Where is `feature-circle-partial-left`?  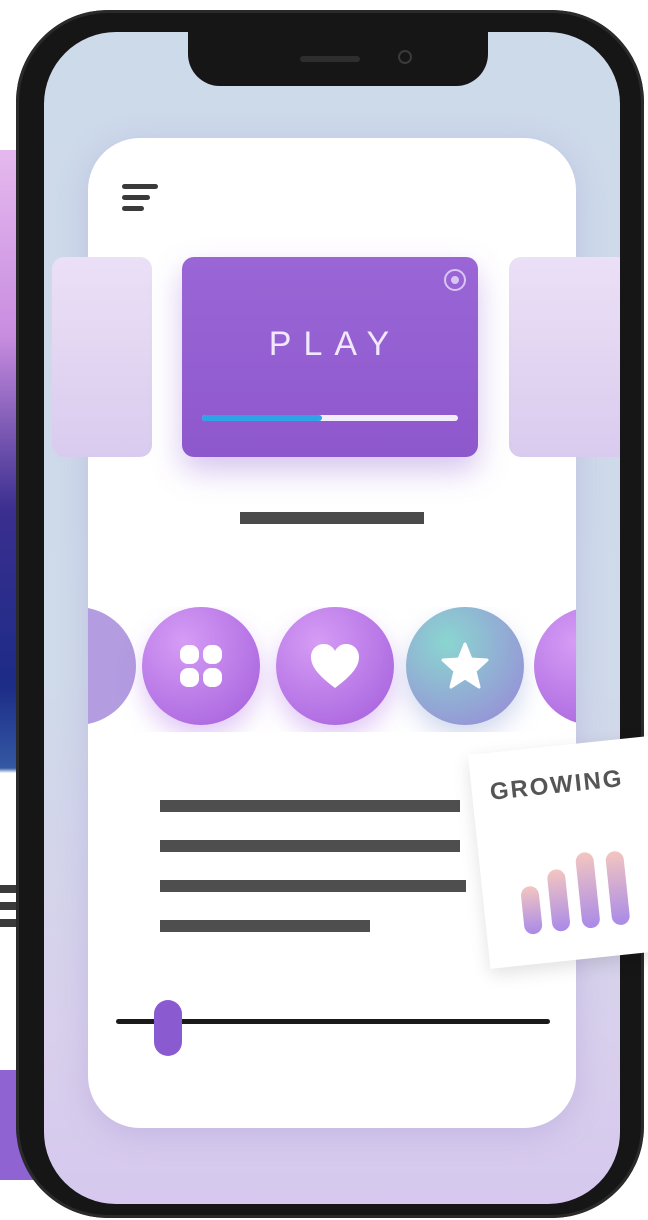
feature-circle-partial-left is located at coordinates (112, 666).